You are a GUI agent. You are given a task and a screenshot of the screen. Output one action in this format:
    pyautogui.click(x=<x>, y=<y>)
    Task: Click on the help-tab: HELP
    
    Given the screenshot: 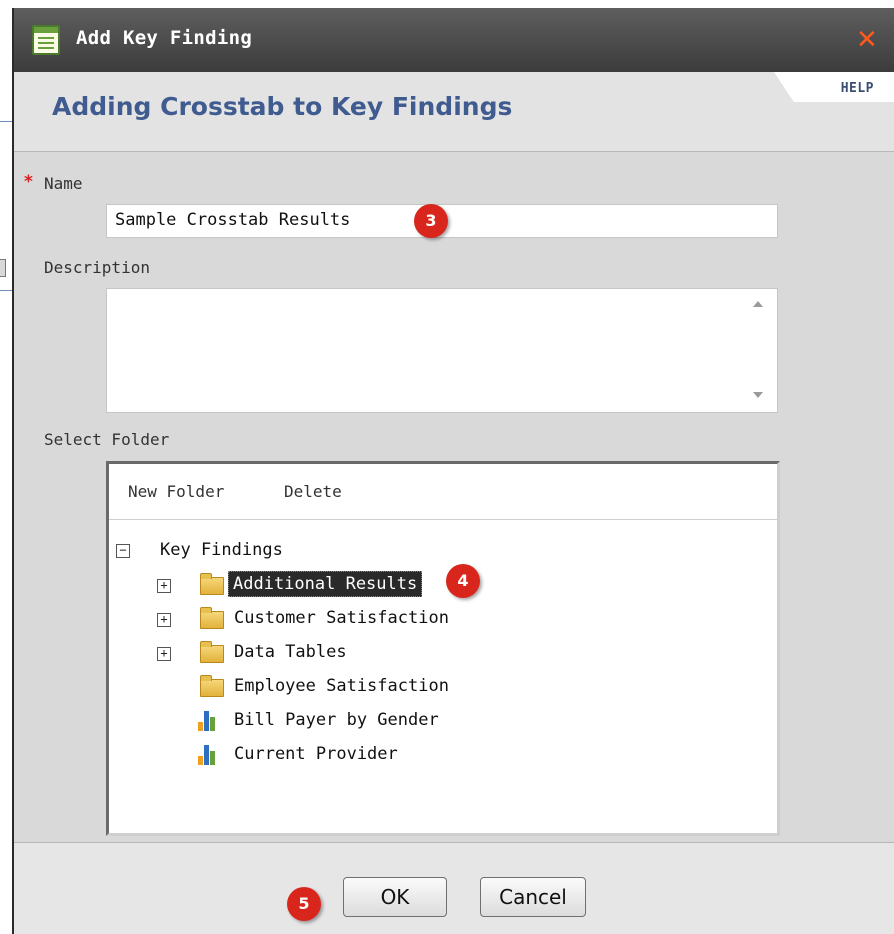 What is the action you would take?
    pyautogui.click(x=834, y=87)
    